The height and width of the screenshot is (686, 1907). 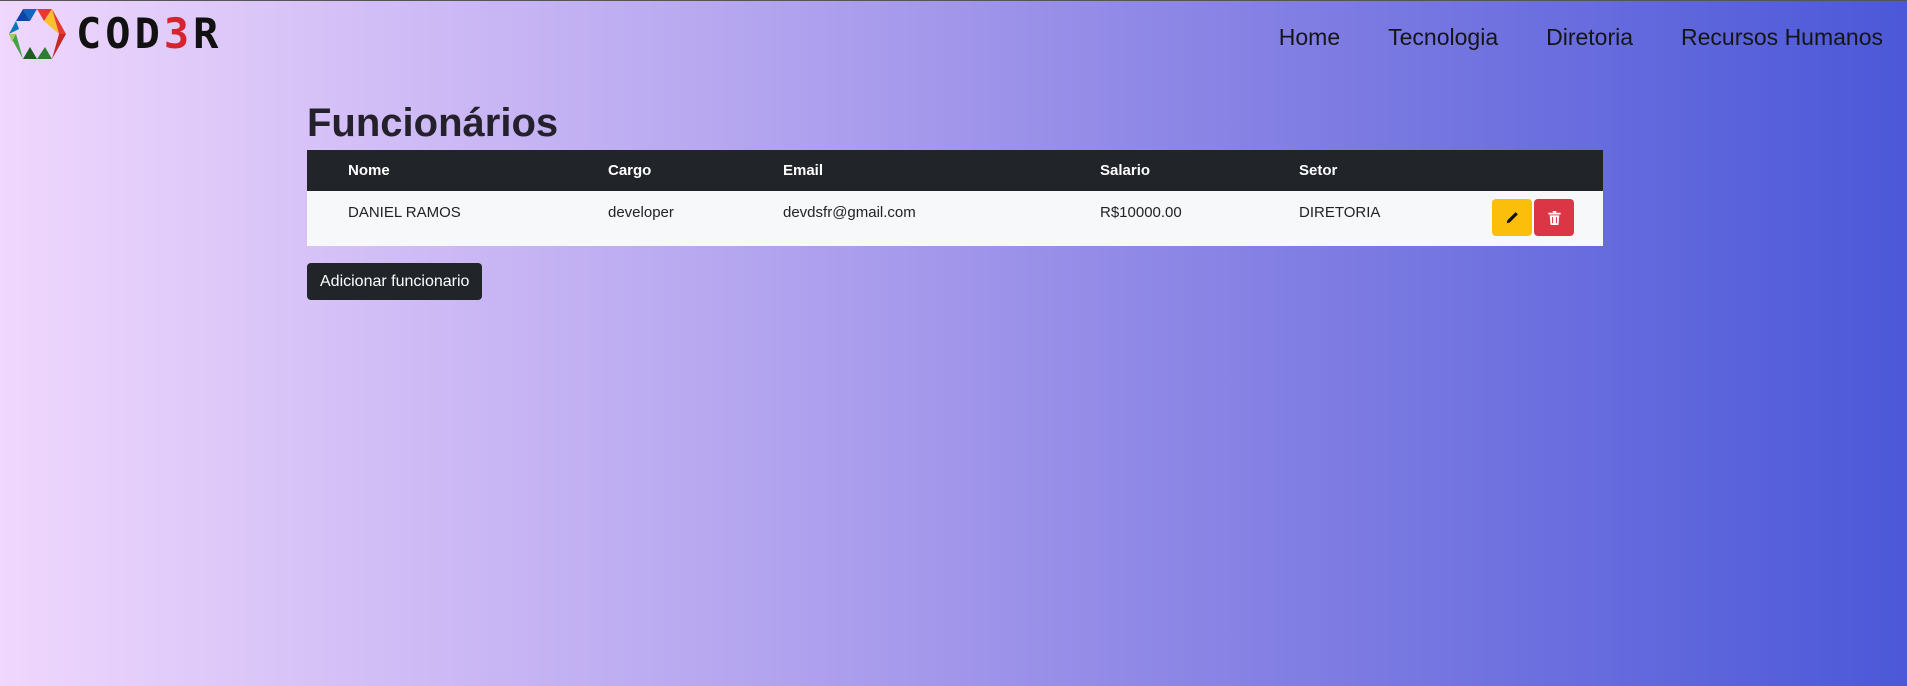 What do you see at coordinates (1199, 218) in the screenshot?
I see `cell-salario: R$10000.00` at bounding box center [1199, 218].